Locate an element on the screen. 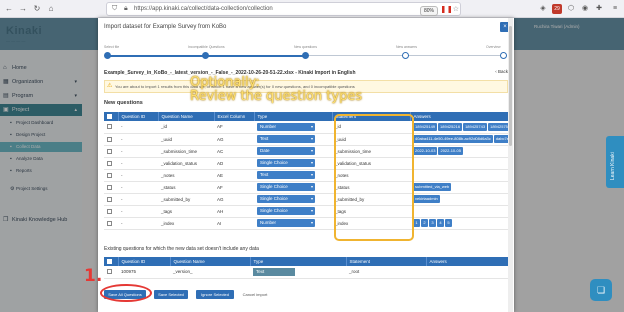 This screenshot has width=624, height=312. excel-column: AC is located at coordinates (234, 151).